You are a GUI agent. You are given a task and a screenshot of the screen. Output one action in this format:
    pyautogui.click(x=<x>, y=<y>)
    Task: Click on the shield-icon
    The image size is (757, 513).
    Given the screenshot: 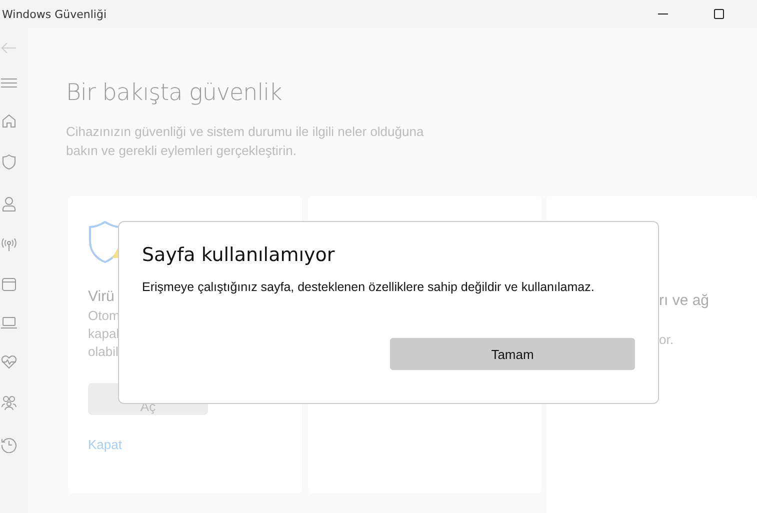 What is the action you would take?
    pyautogui.click(x=9, y=162)
    